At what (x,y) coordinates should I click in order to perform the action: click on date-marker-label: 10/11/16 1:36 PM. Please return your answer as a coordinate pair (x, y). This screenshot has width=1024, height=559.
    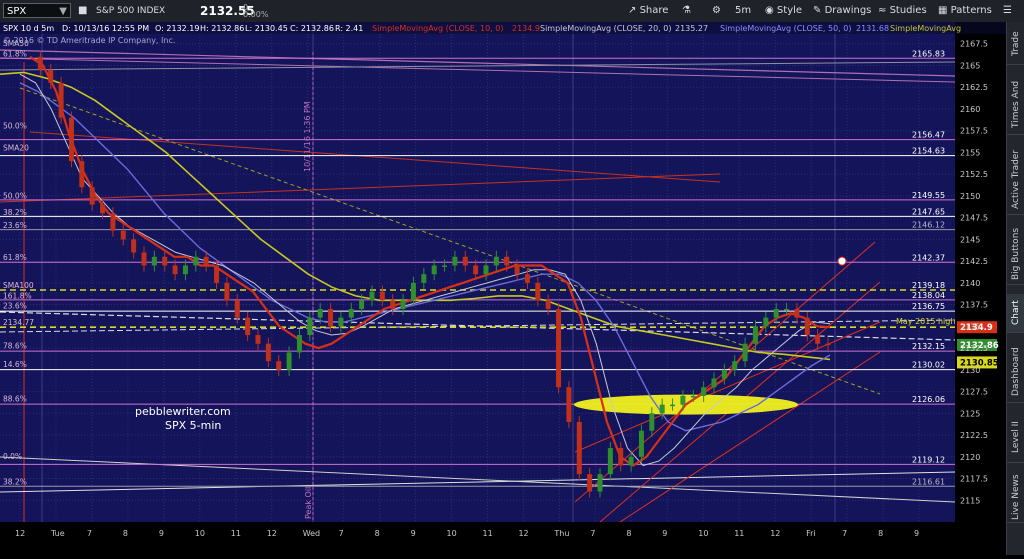
    Looking at the image, I should click on (307, 136).